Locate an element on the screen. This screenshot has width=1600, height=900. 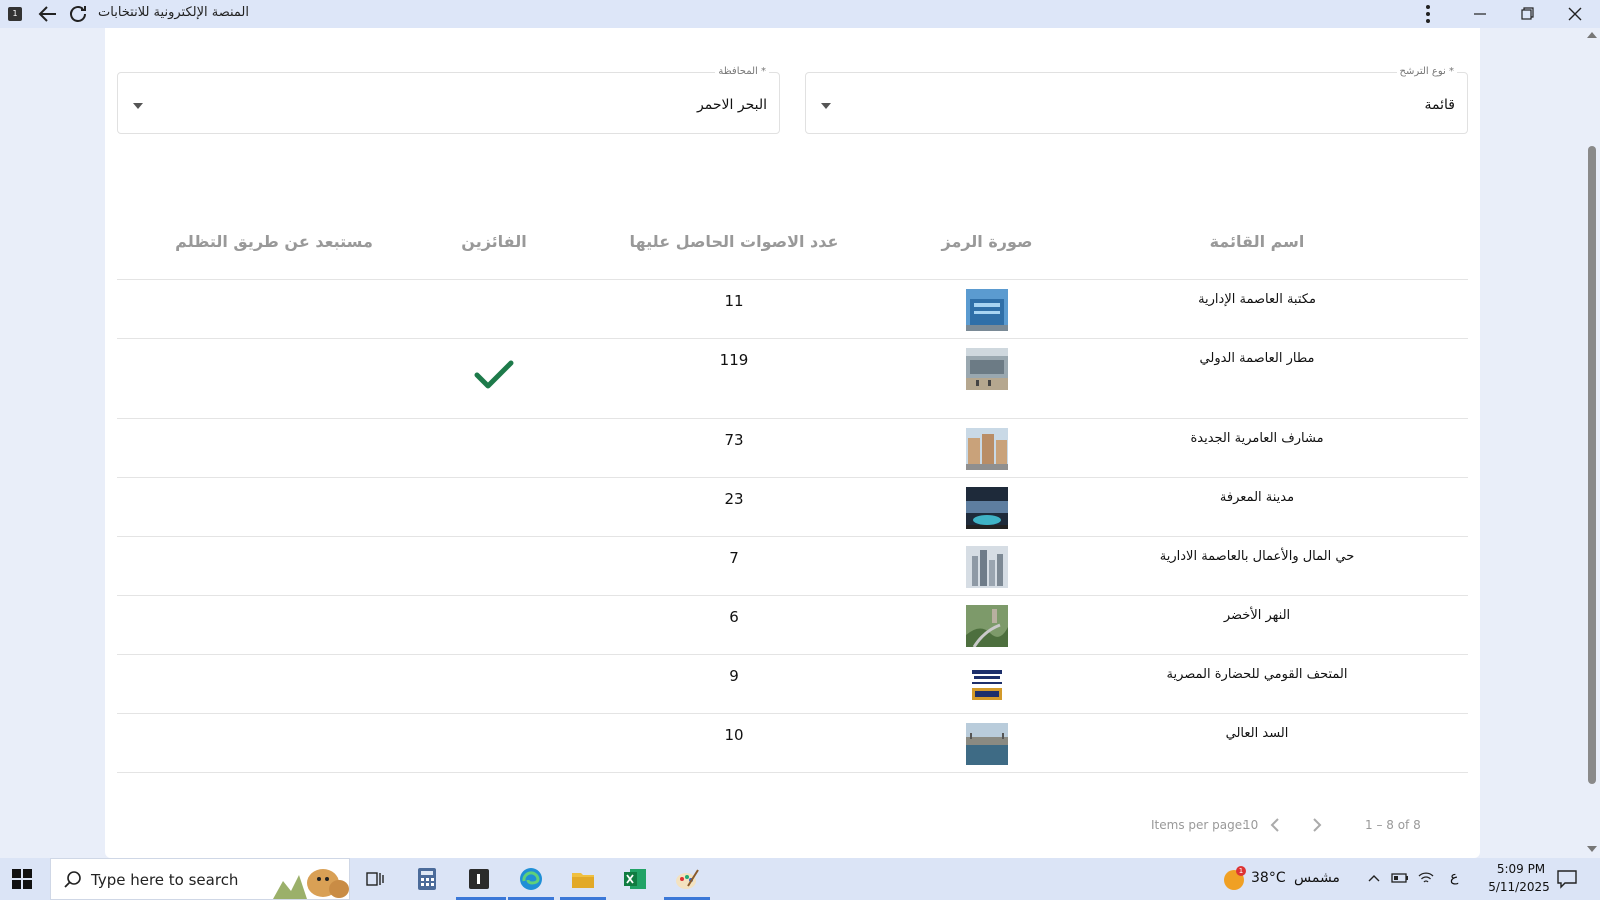
winner-check-icon is located at coordinates (494, 374).